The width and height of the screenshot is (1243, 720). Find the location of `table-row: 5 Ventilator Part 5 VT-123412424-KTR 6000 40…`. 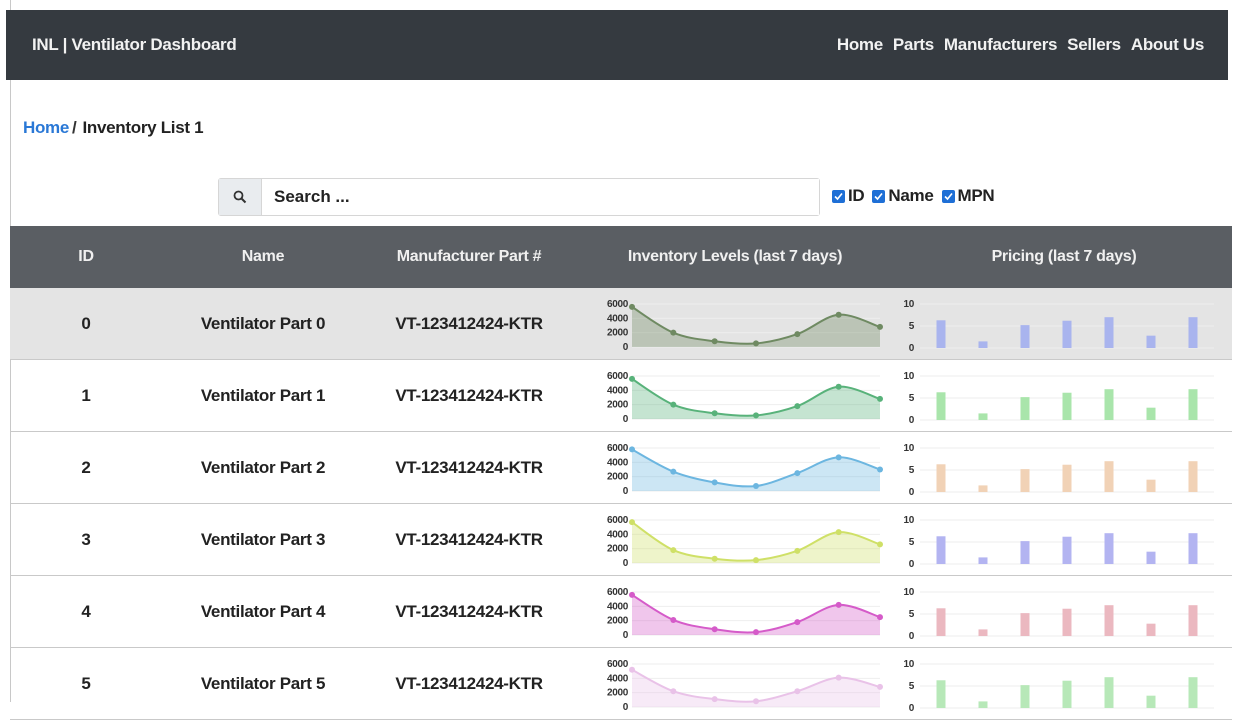

table-row: 5 Ventilator Part 5 VT-123412424-KTR 6000 40… is located at coordinates (621, 683).